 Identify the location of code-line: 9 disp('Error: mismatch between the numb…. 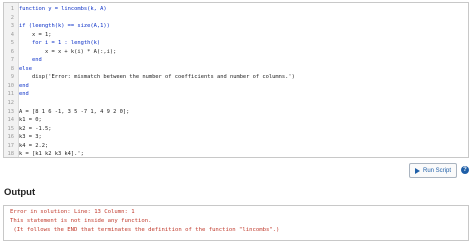
(236, 77).